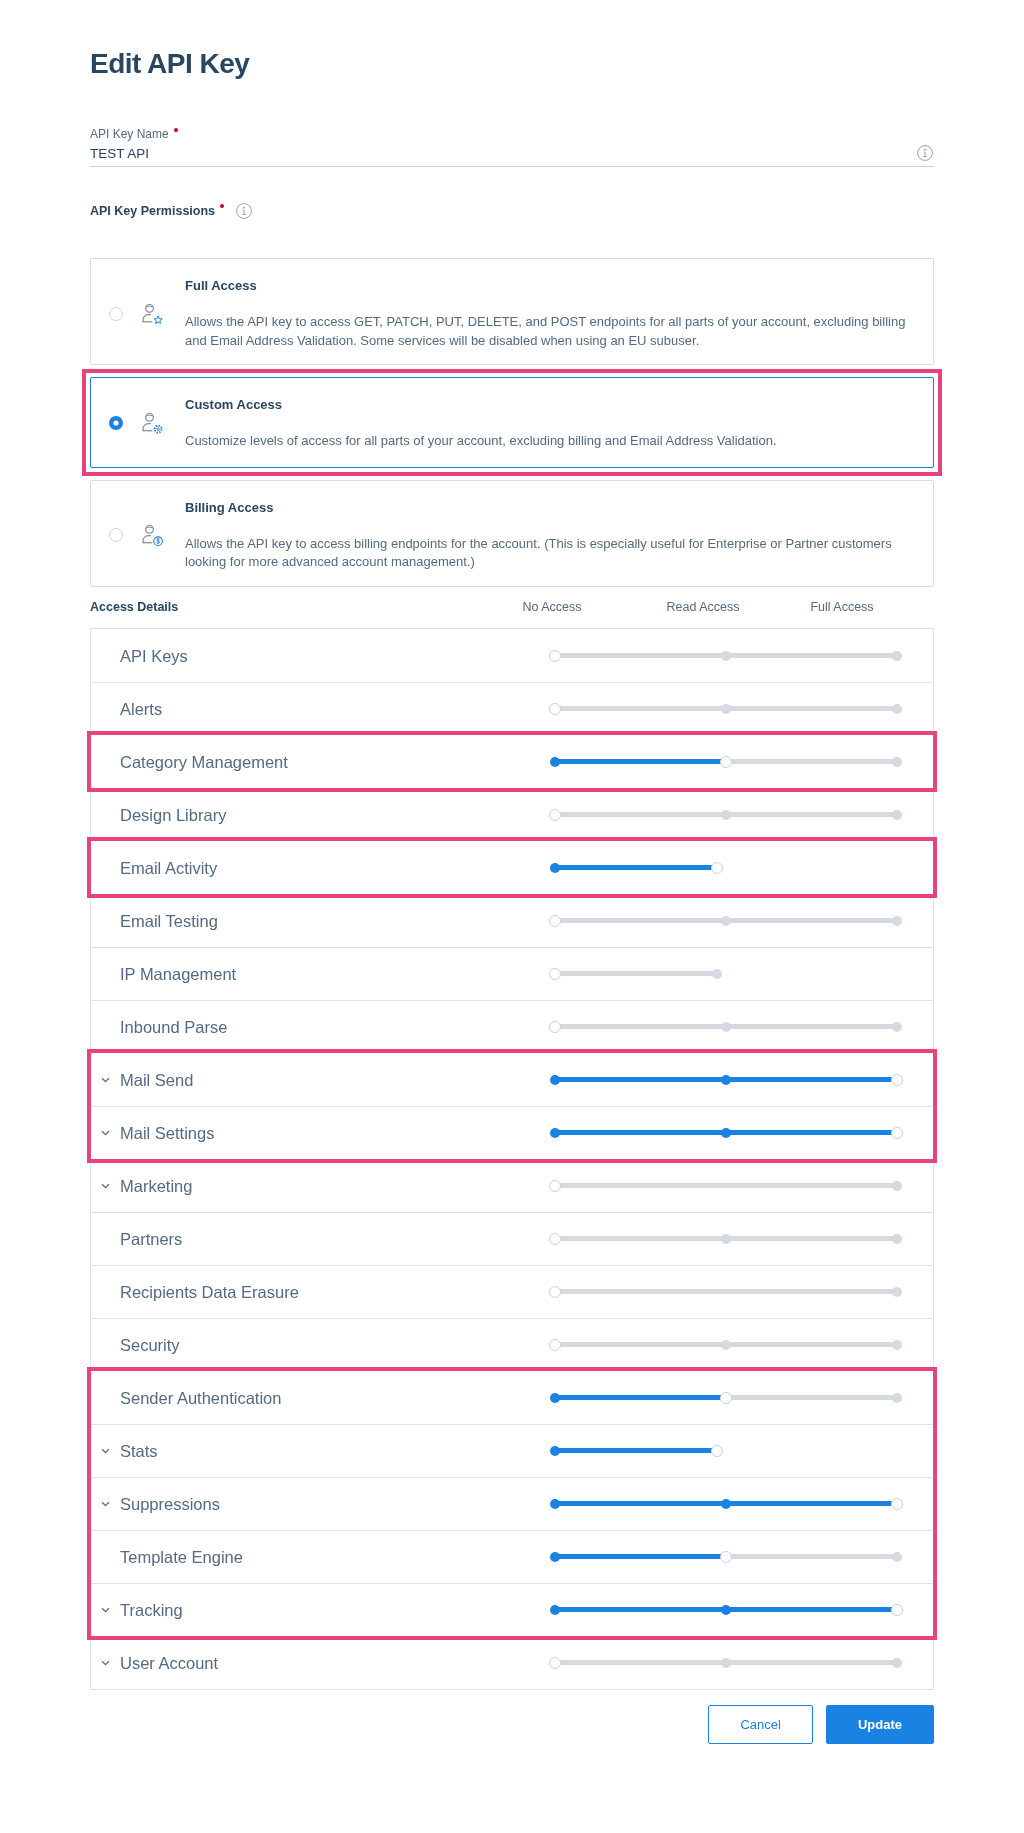 The width and height of the screenshot is (1024, 1833). Describe the element at coordinates (221, 286) in the screenshot. I see `option-title: Full Access` at that location.